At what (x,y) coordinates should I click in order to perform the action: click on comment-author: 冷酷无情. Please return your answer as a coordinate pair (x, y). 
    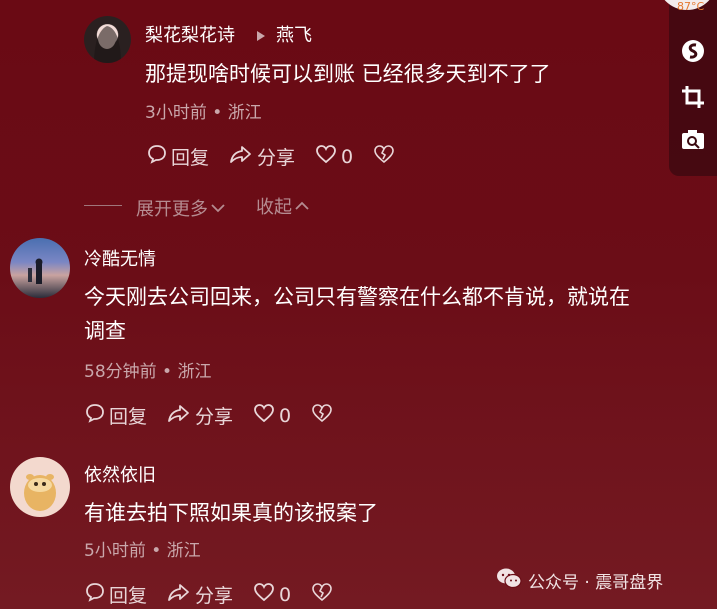
    Looking at the image, I should click on (120, 258).